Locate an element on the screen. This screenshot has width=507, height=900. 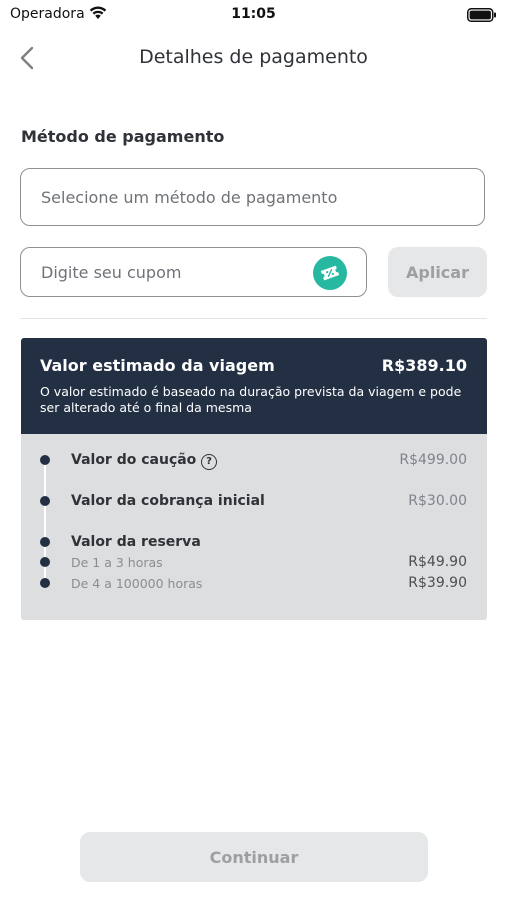
status-bar: Operadora 11:05 is located at coordinates (253, 15).